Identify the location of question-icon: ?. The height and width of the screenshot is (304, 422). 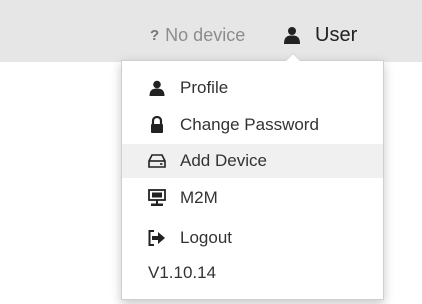
(155, 35).